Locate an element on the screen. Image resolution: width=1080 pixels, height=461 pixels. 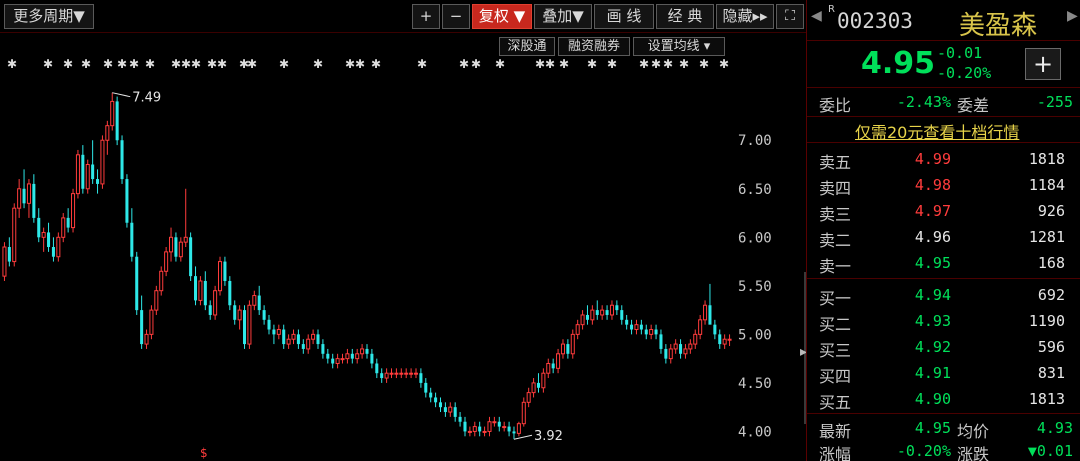
margin-trading-button: 融资融券 is located at coordinates (594, 46).